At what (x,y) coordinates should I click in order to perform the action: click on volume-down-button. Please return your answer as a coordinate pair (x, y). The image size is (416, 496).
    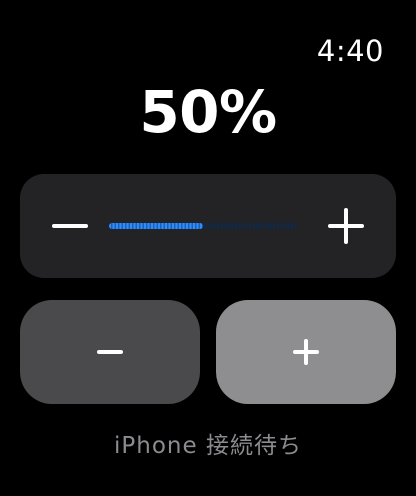
    Looking at the image, I should click on (110, 352).